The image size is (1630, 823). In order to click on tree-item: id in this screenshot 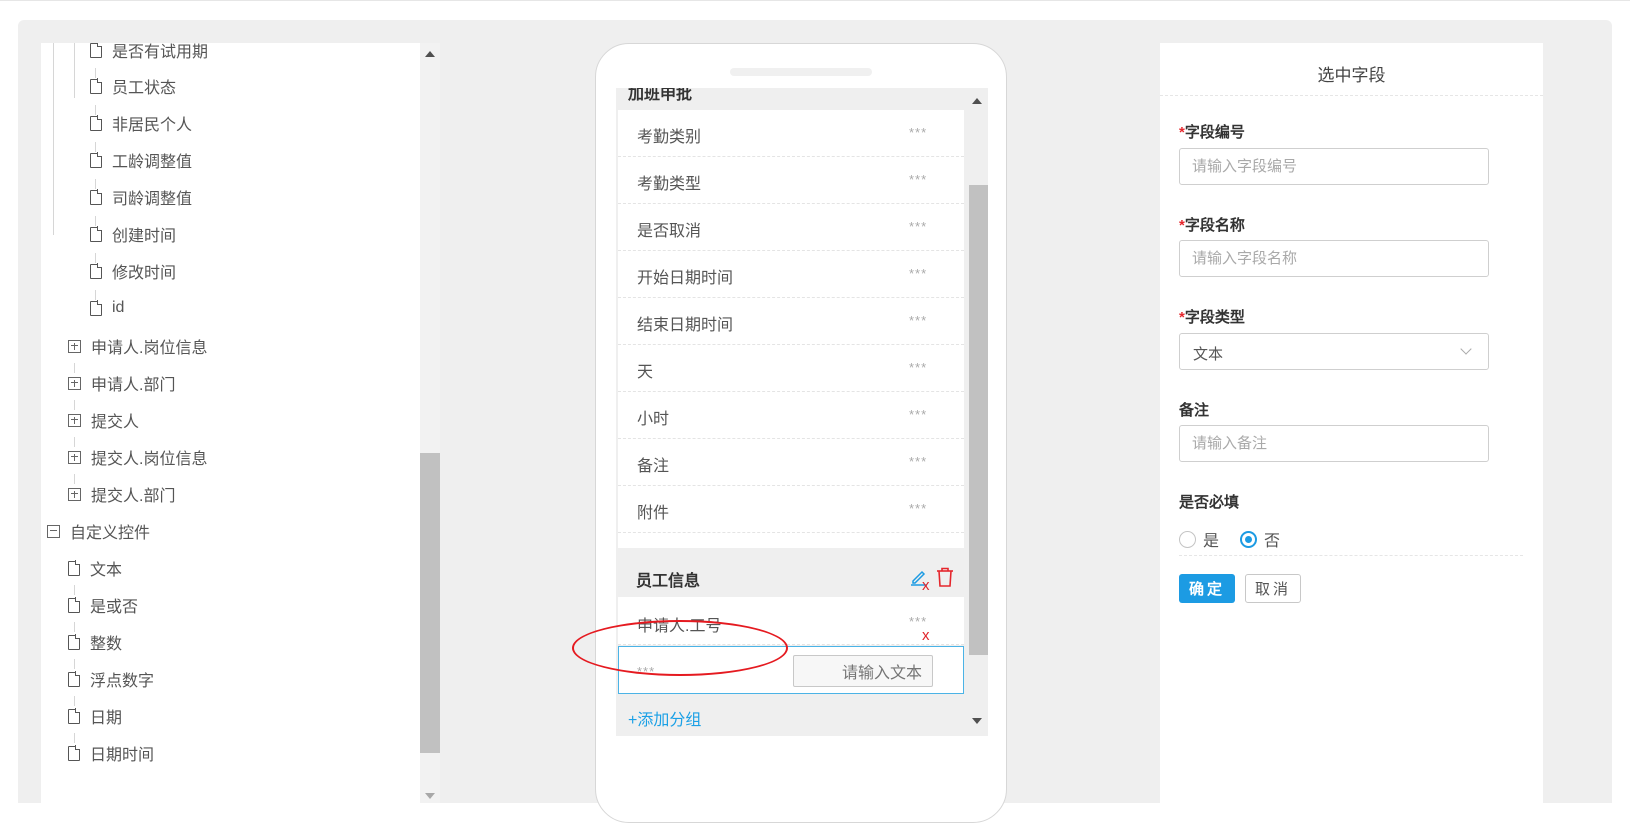, I will do `click(107, 308)`.